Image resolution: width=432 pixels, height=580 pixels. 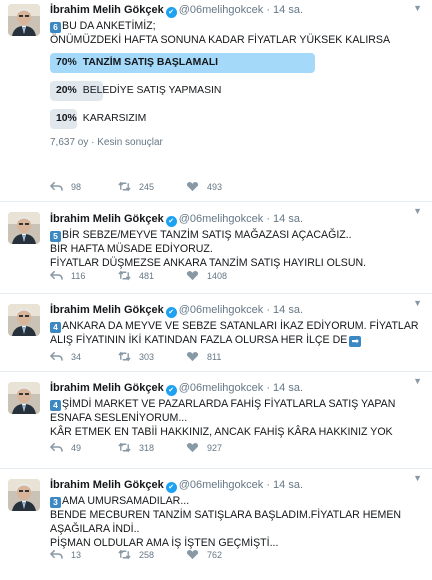 What do you see at coordinates (214, 356) in the screenshot?
I see `like-count: 811` at bounding box center [214, 356].